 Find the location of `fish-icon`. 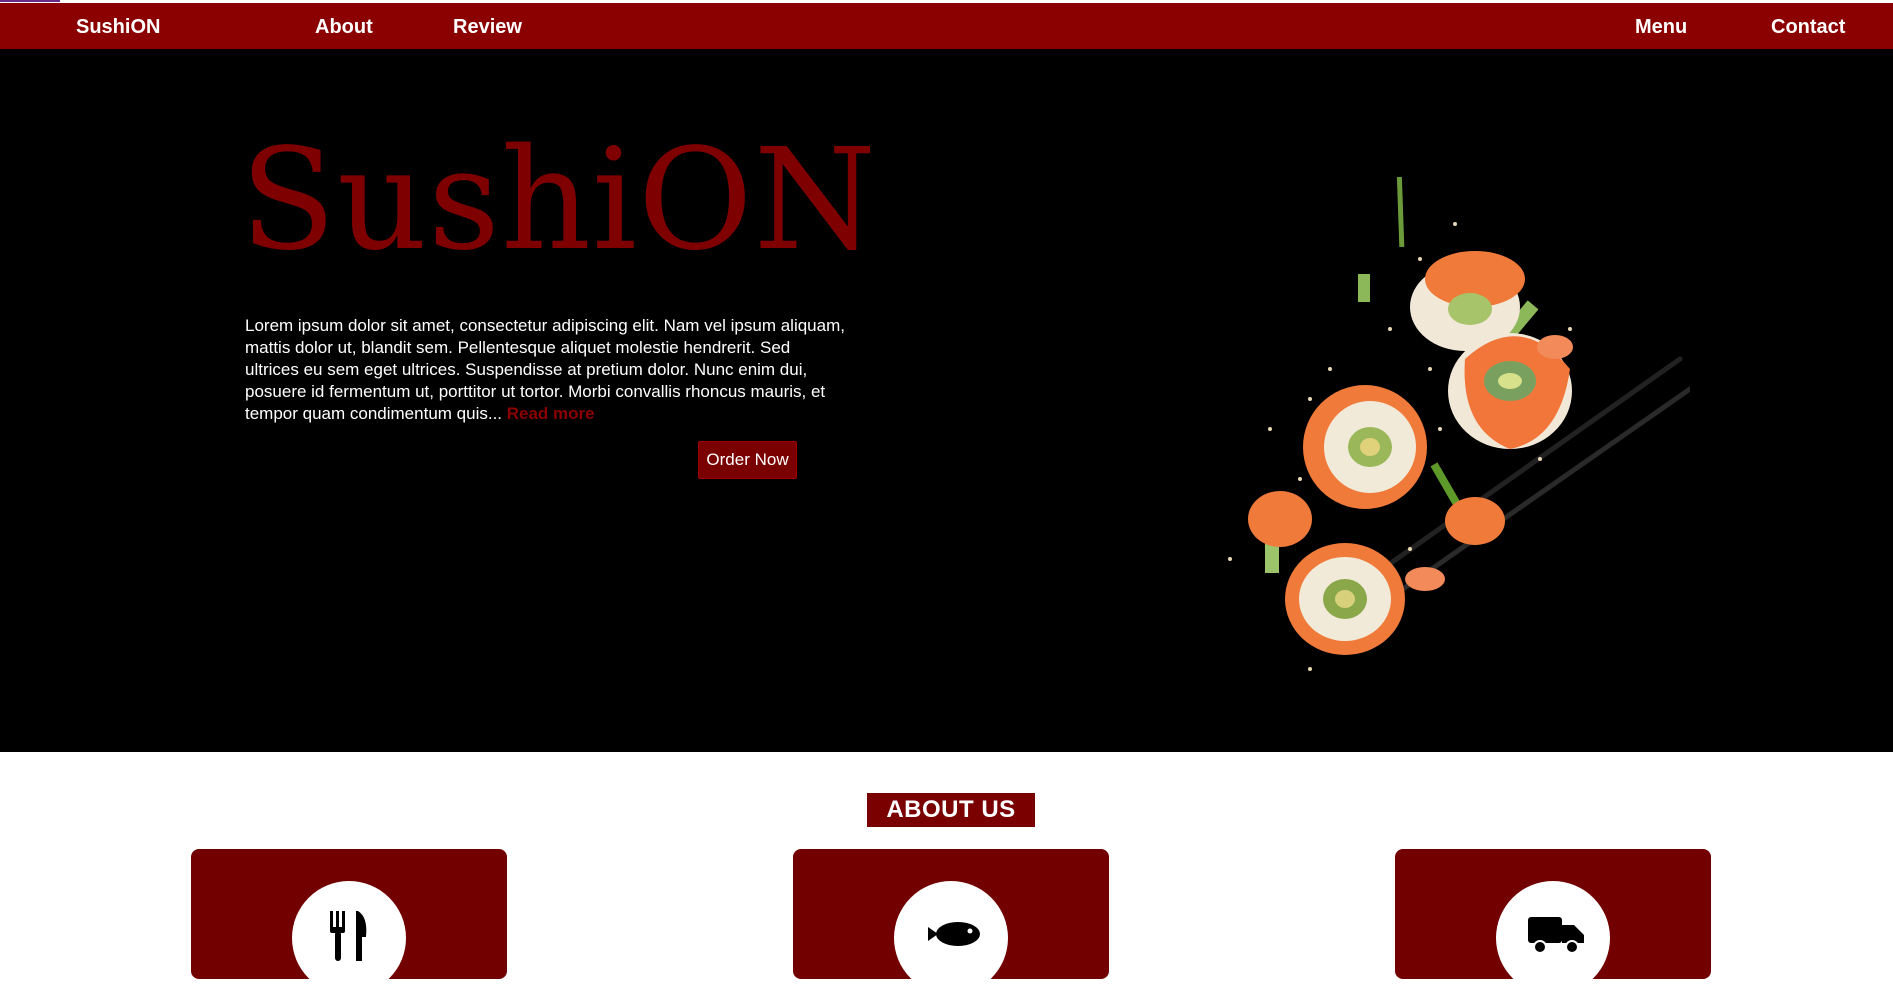

fish-icon is located at coordinates (954, 934).